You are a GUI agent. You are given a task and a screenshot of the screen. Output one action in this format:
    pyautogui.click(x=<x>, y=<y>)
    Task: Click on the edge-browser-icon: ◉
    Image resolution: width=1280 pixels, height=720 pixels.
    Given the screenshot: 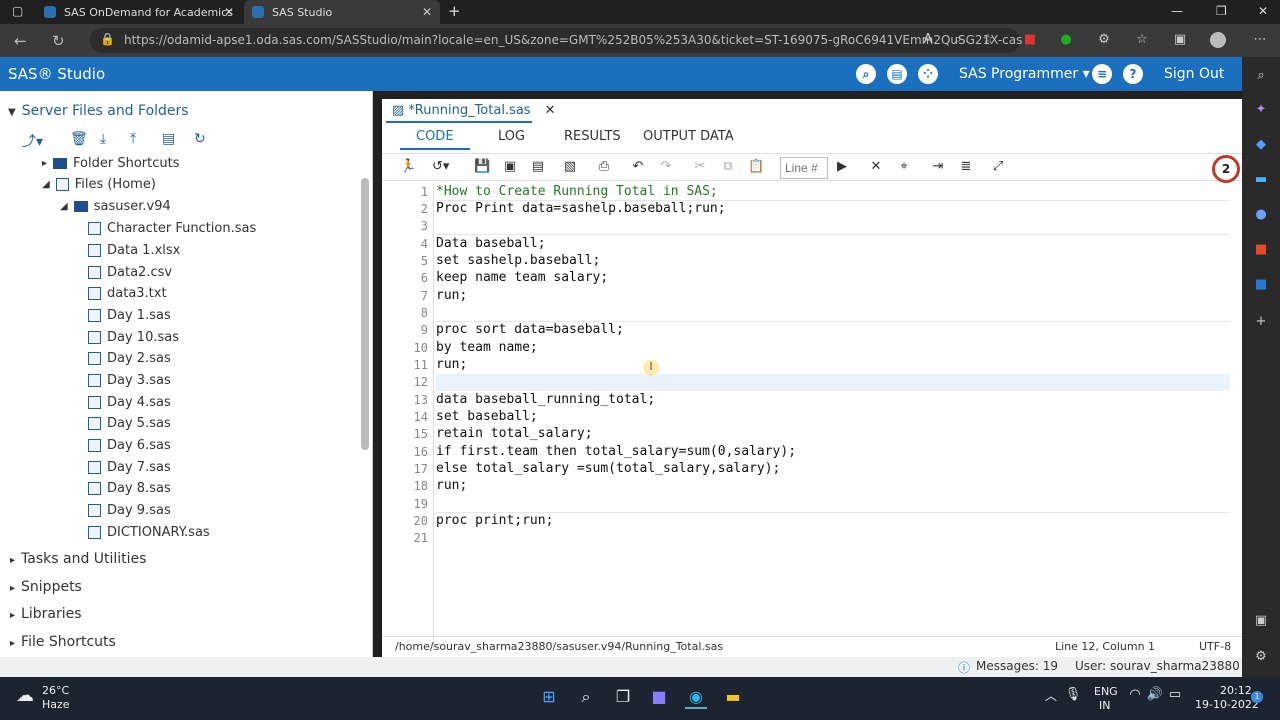 What is the action you would take?
    pyautogui.click(x=696, y=698)
    